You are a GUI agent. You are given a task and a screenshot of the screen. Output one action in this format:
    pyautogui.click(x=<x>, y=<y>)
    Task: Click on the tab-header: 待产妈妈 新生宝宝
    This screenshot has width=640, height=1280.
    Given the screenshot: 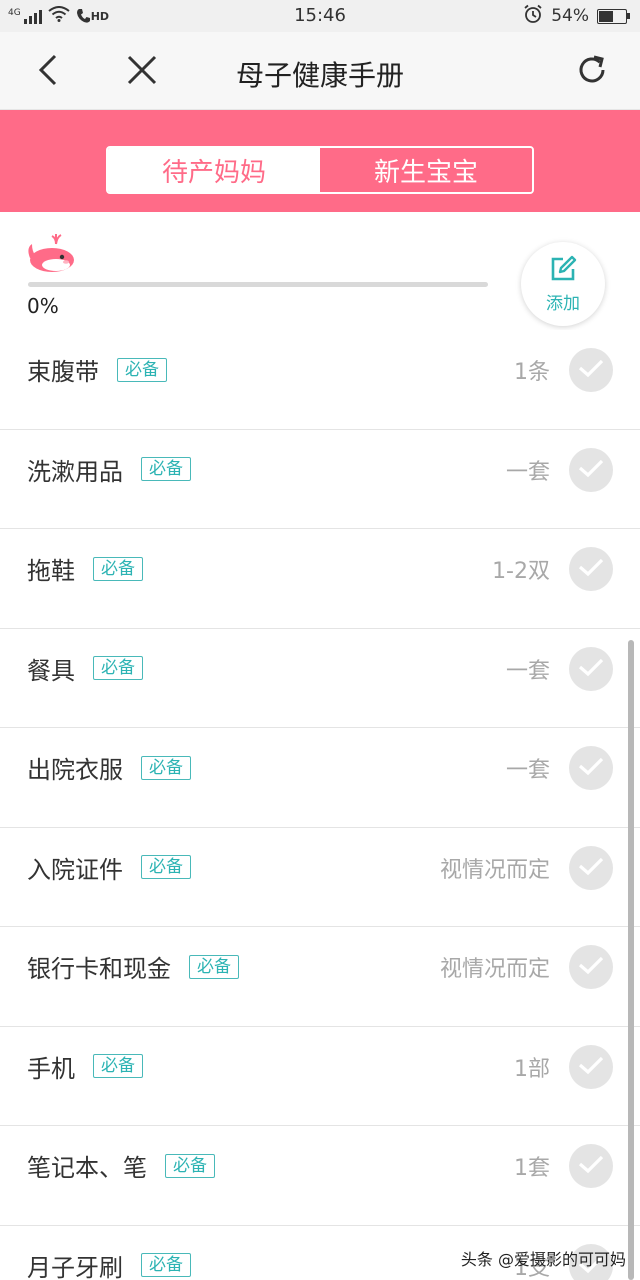 What is the action you would take?
    pyautogui.click(x=320, y=161)
    